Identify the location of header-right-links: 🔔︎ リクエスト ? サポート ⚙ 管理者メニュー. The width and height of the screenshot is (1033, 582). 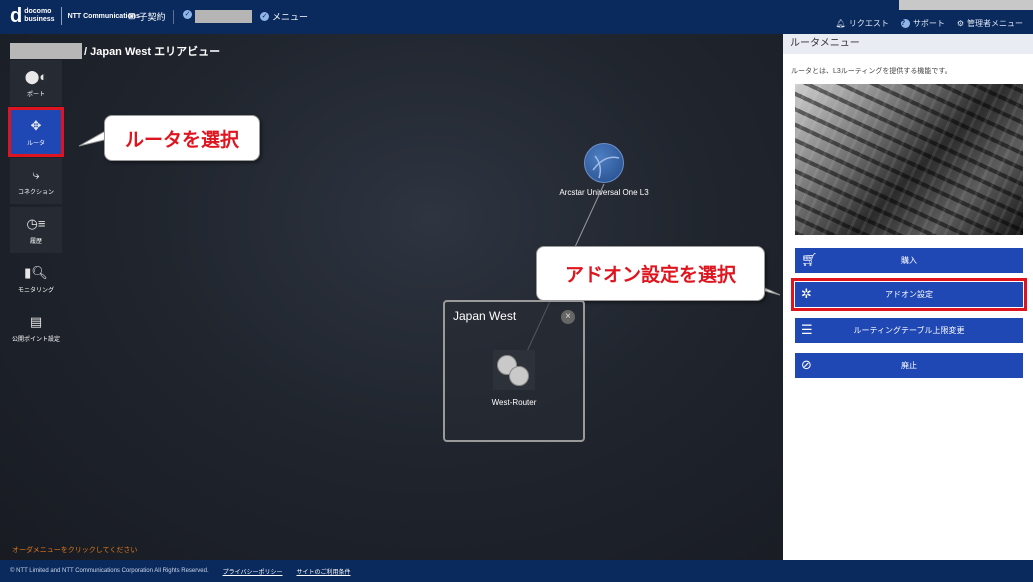
(929, 23).